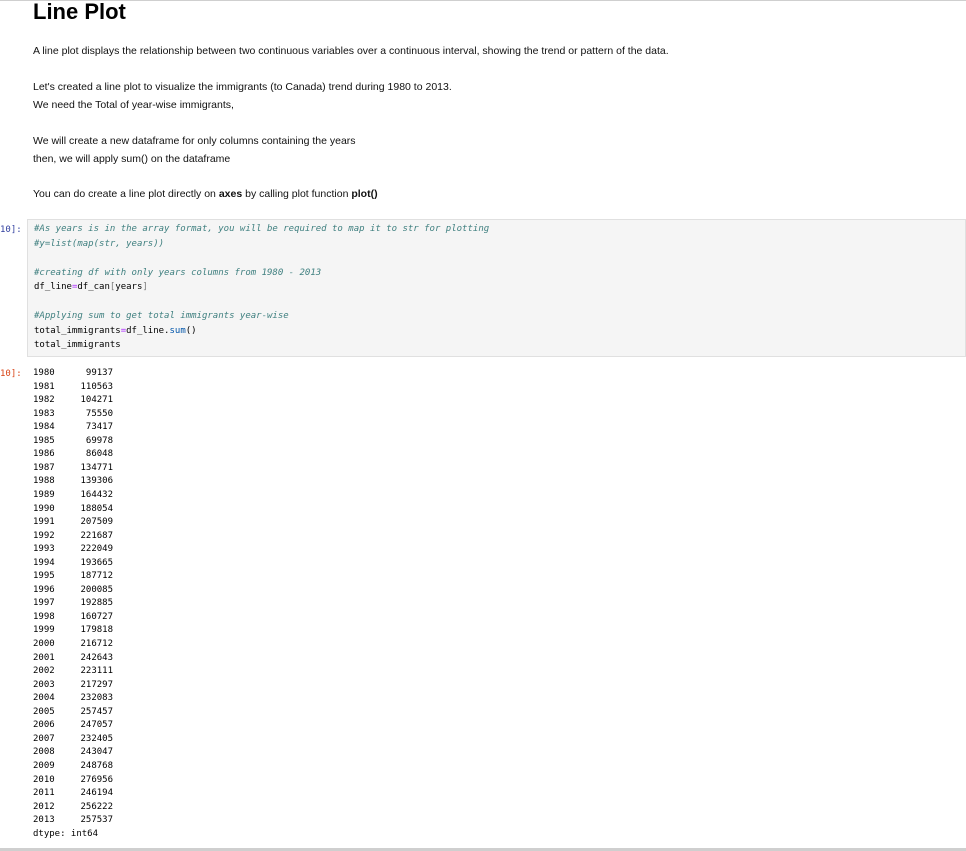  Describe the element at coordinates (44, 752) in the screenshot. I see `output-year: 2008` at that location.